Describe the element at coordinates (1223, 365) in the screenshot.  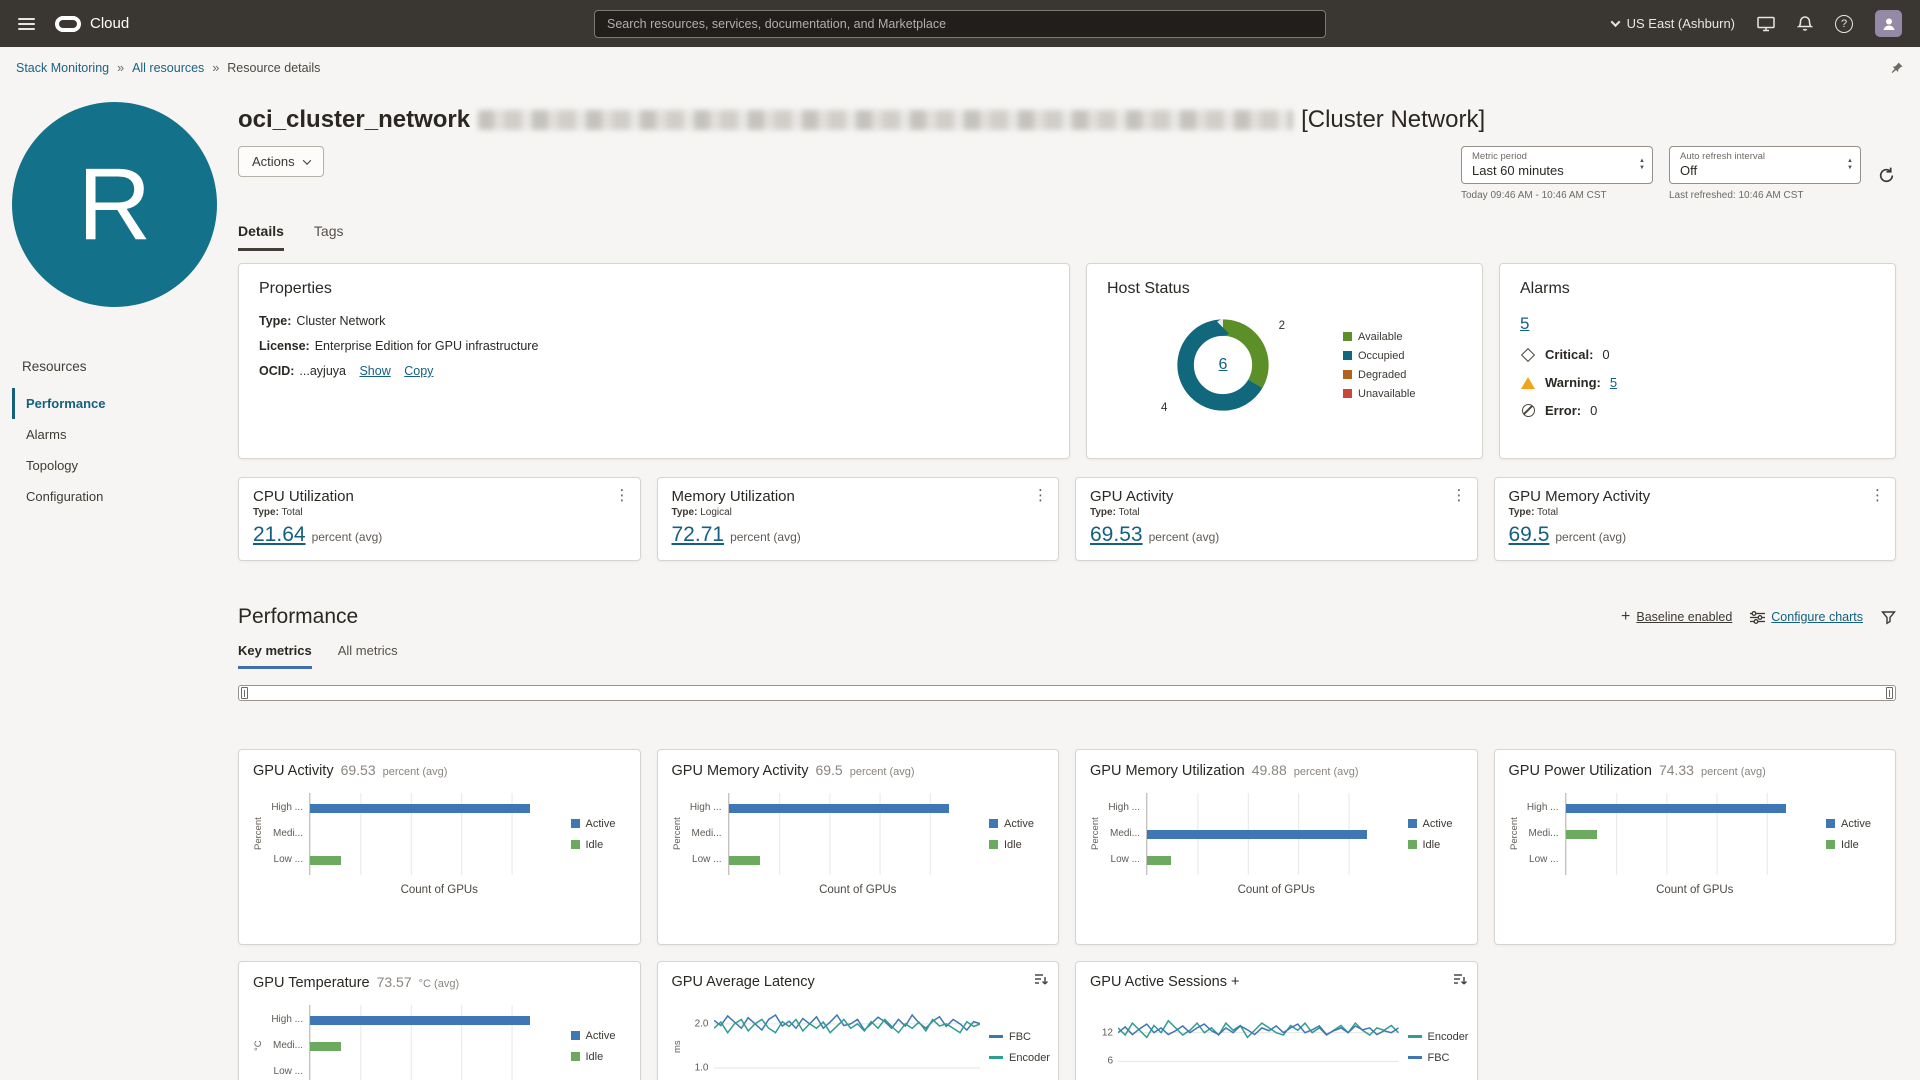
I see `host-total-link: 6` at that location.